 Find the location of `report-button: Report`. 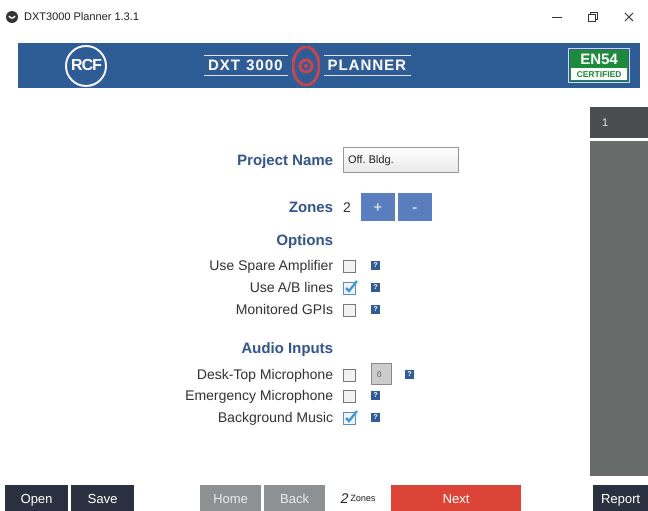

report-button: Report is located at coordinates (620, 498).